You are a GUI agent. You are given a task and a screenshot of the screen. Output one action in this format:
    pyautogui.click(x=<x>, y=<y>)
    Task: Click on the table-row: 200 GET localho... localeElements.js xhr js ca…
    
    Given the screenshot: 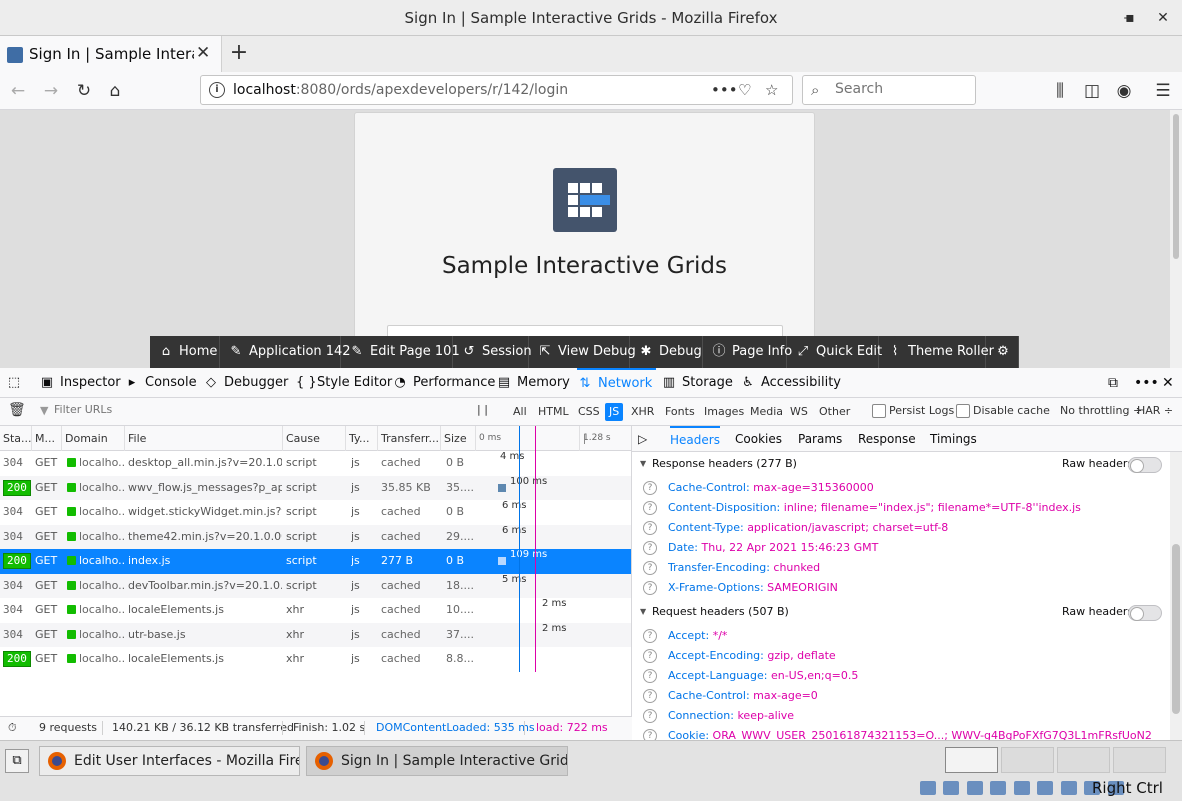 What is the action you would take?
    pyautogui.click(x=315, y=659)
    